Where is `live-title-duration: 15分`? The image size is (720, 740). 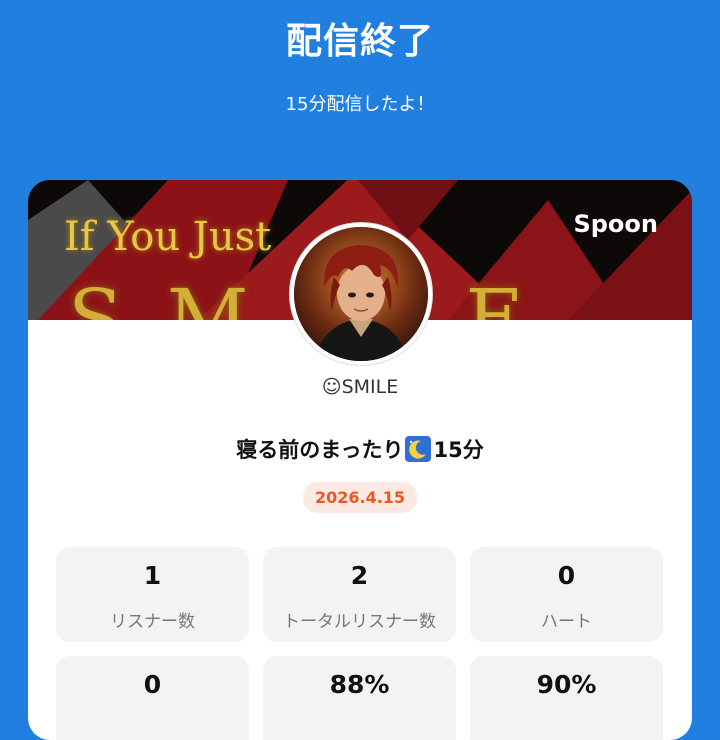 live-title-duration: 15分 is located at coordinates (458, 450).